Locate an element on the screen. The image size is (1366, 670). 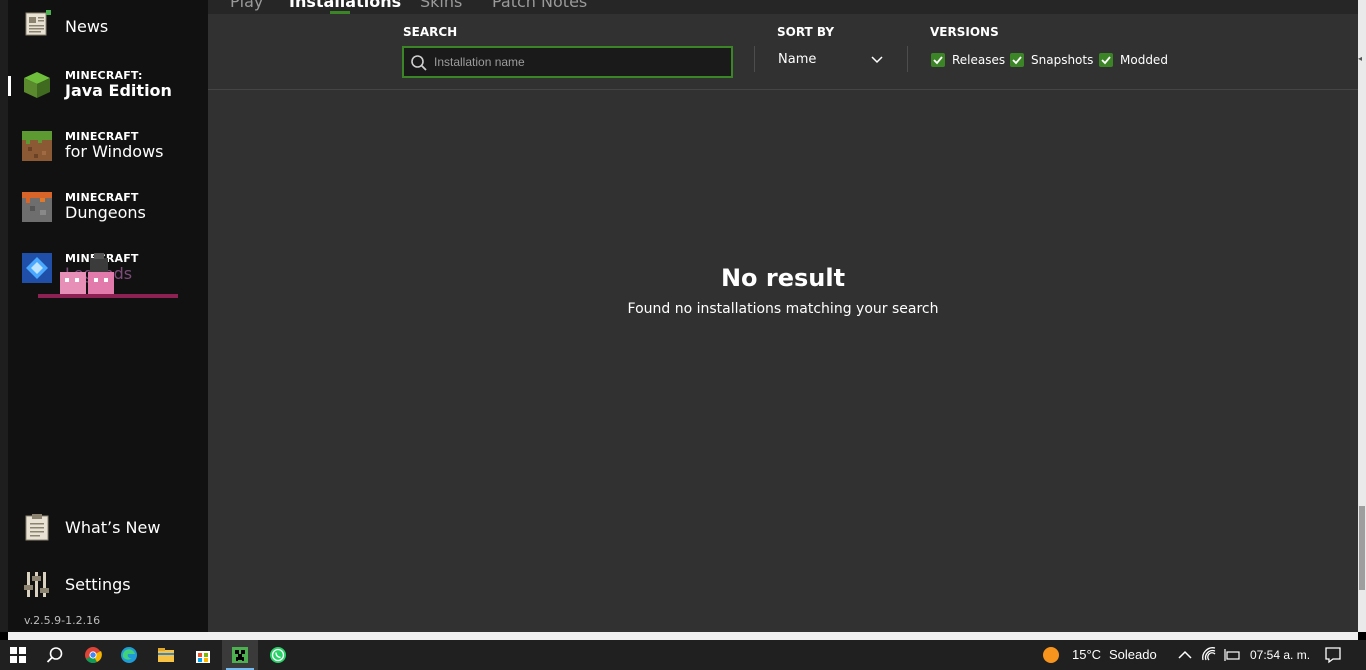
windows-logo-icon is located at coordinates (18, 655).